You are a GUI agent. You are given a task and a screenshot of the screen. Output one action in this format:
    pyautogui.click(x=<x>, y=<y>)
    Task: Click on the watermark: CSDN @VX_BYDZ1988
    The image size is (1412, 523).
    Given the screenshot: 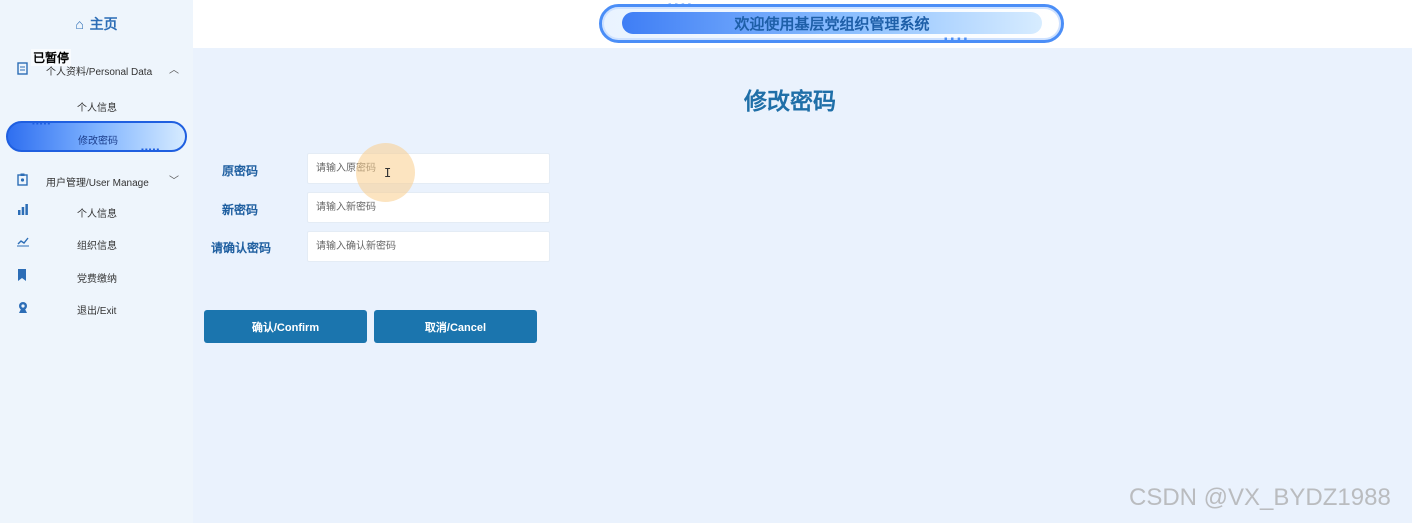 What is the action you would take?
    pyautogui.click(x=1260, y=497)
    